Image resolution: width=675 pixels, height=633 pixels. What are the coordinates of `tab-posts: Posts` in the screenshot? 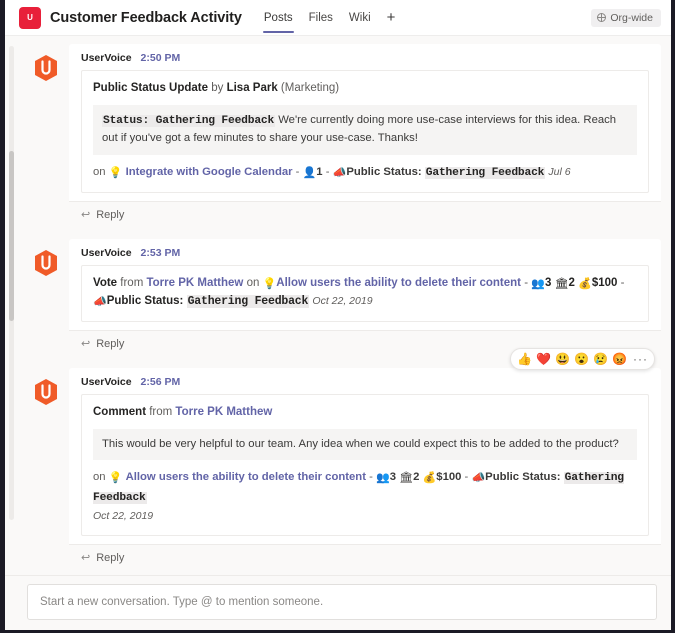 It's located at (278, 17).